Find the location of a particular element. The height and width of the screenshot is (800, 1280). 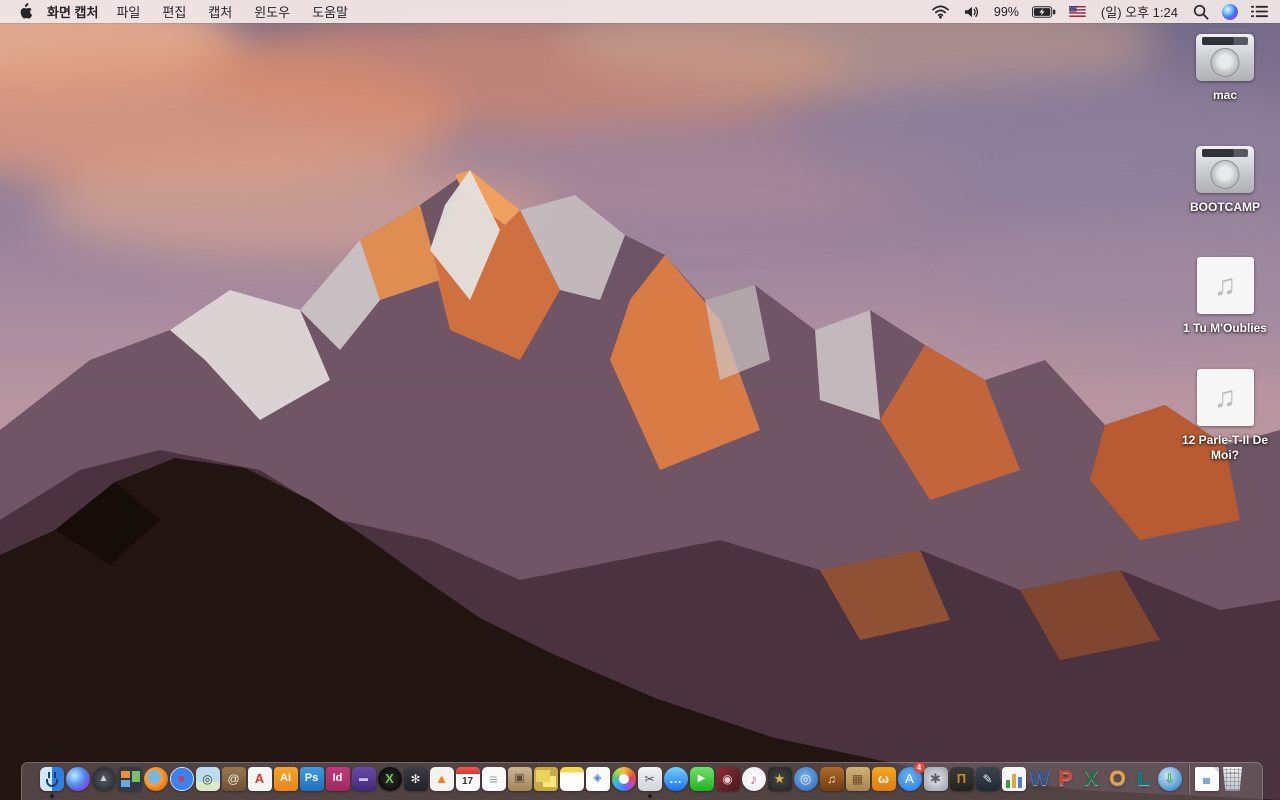

acrobat-reader-icon: A is located at coordinates (259, 778).